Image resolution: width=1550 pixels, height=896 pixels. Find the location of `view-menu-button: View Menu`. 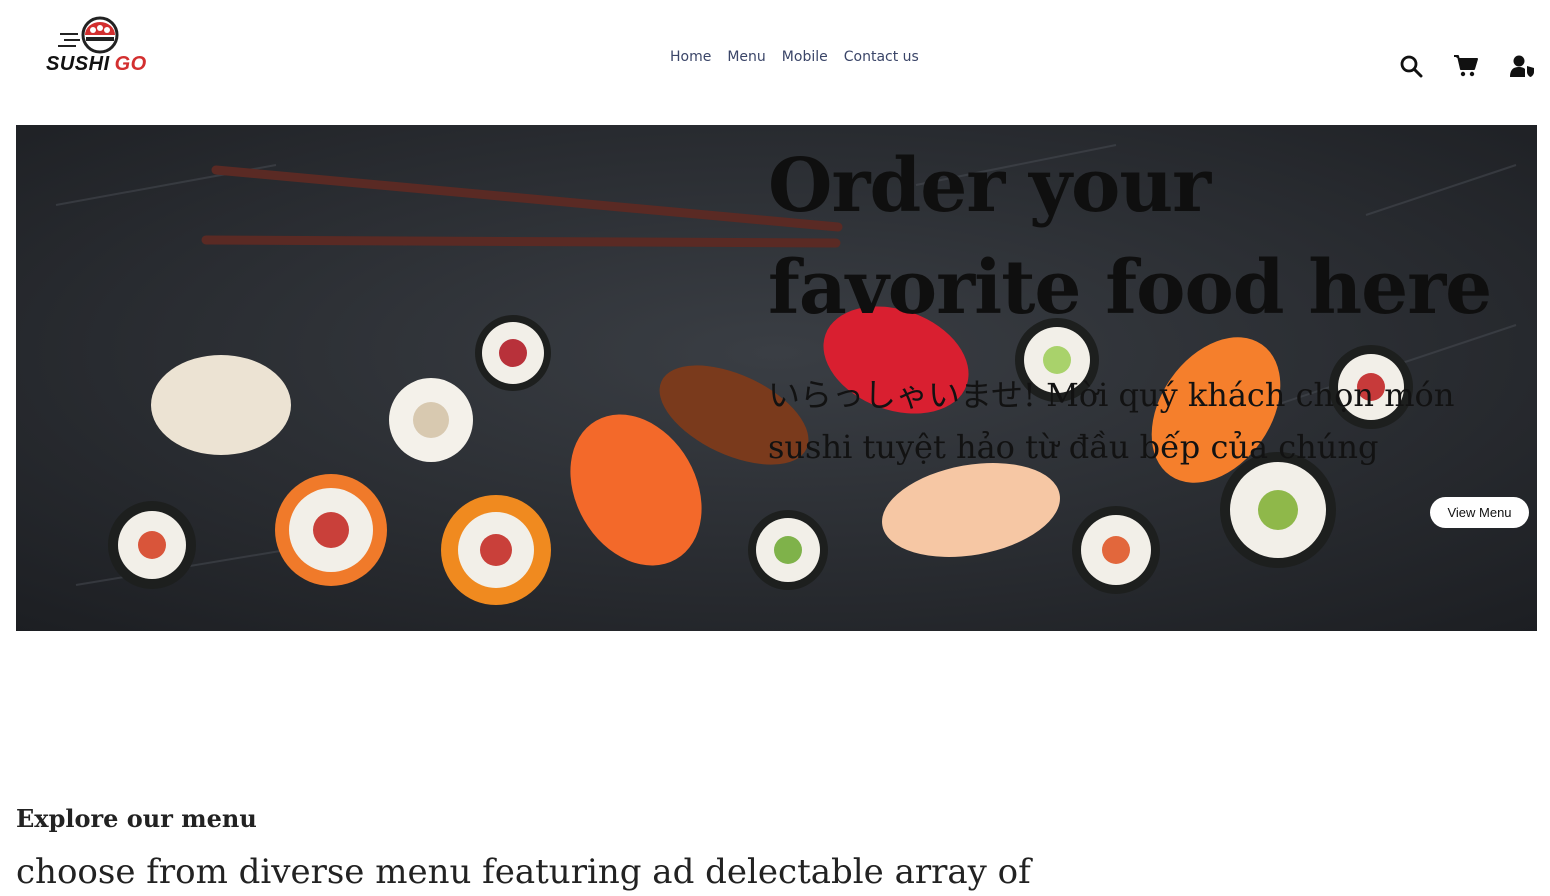

view-menu-button: View Menu is located at coordinates (1479, 512).